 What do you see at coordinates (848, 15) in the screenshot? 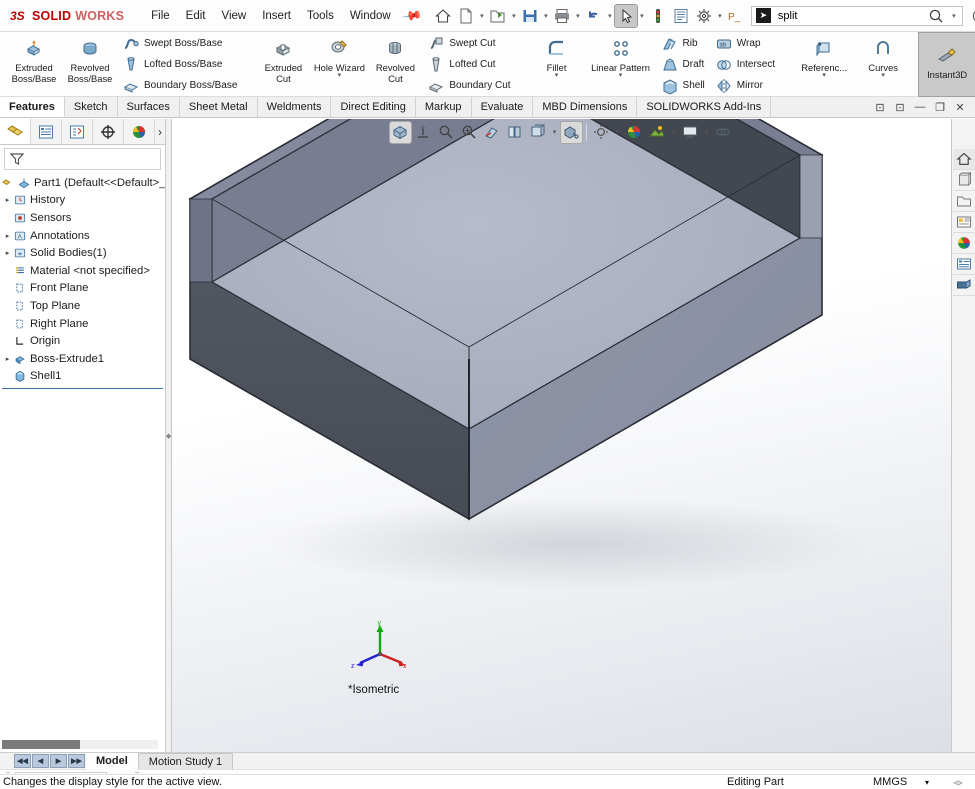
I see `search-input` at bounding box center [848, 15].